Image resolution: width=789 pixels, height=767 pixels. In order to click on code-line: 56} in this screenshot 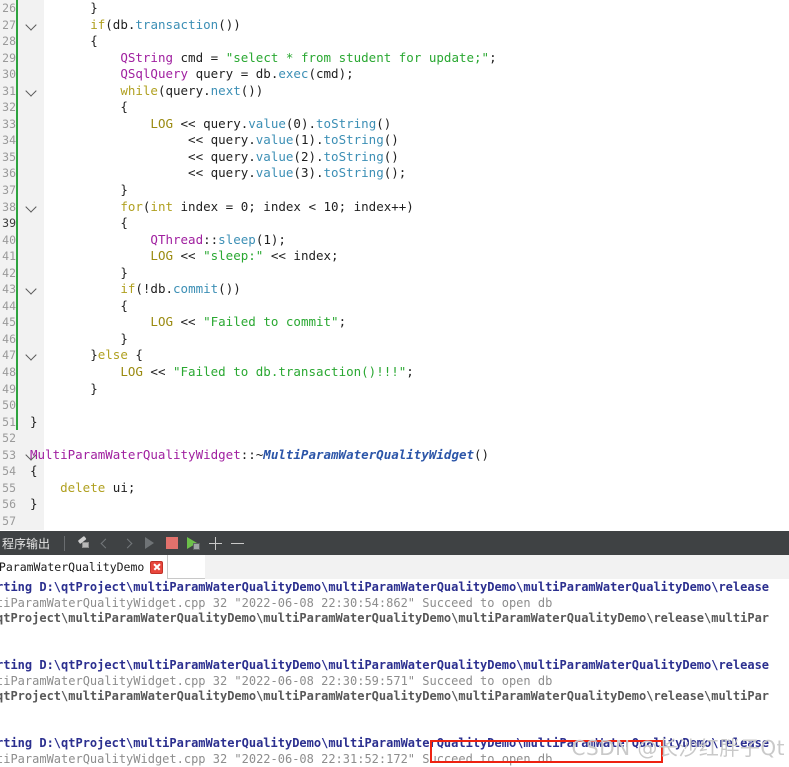, I will do `click(394, 504)`.